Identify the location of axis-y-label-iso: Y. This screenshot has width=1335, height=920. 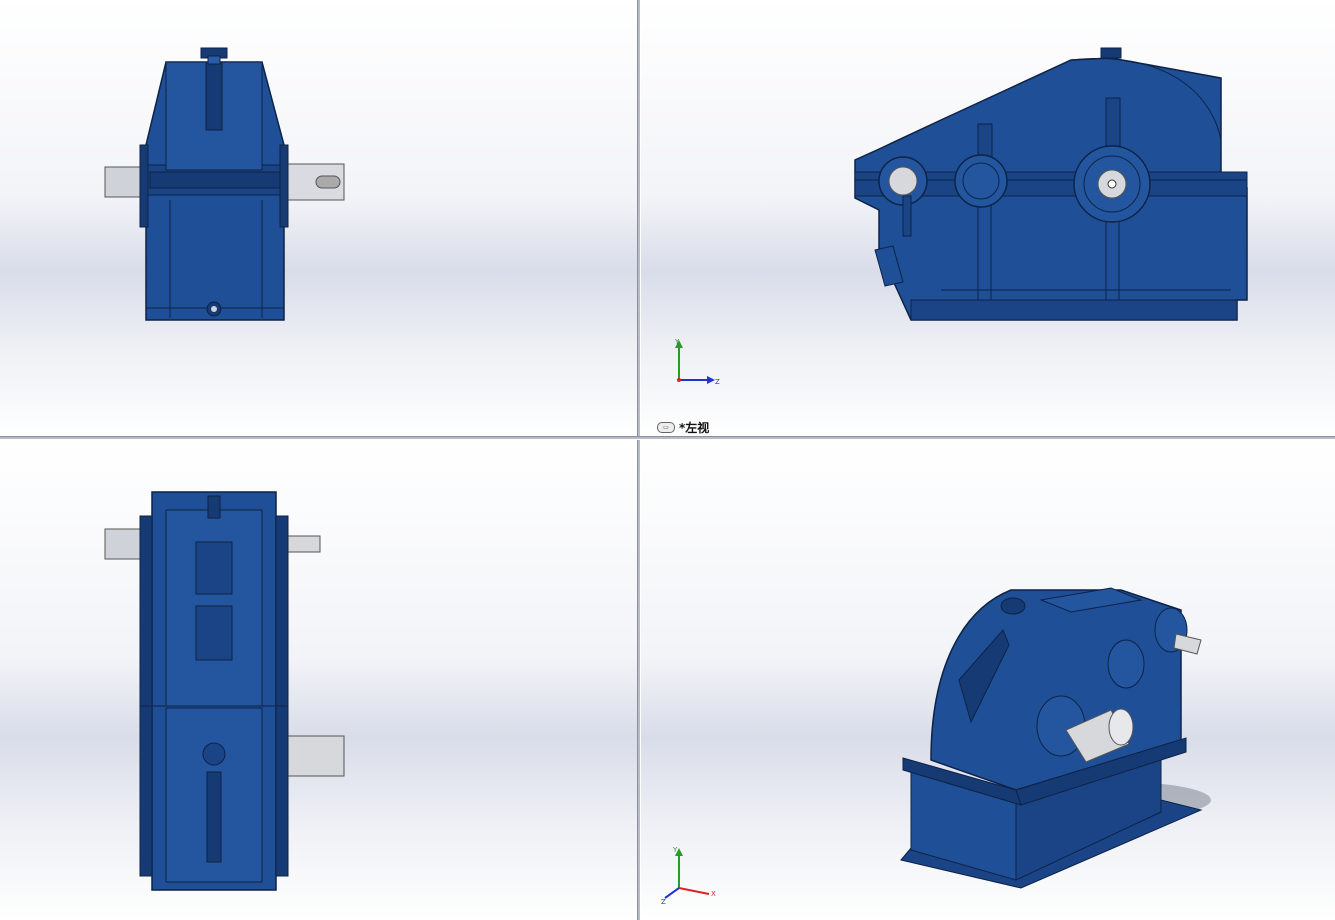
(675, 850).